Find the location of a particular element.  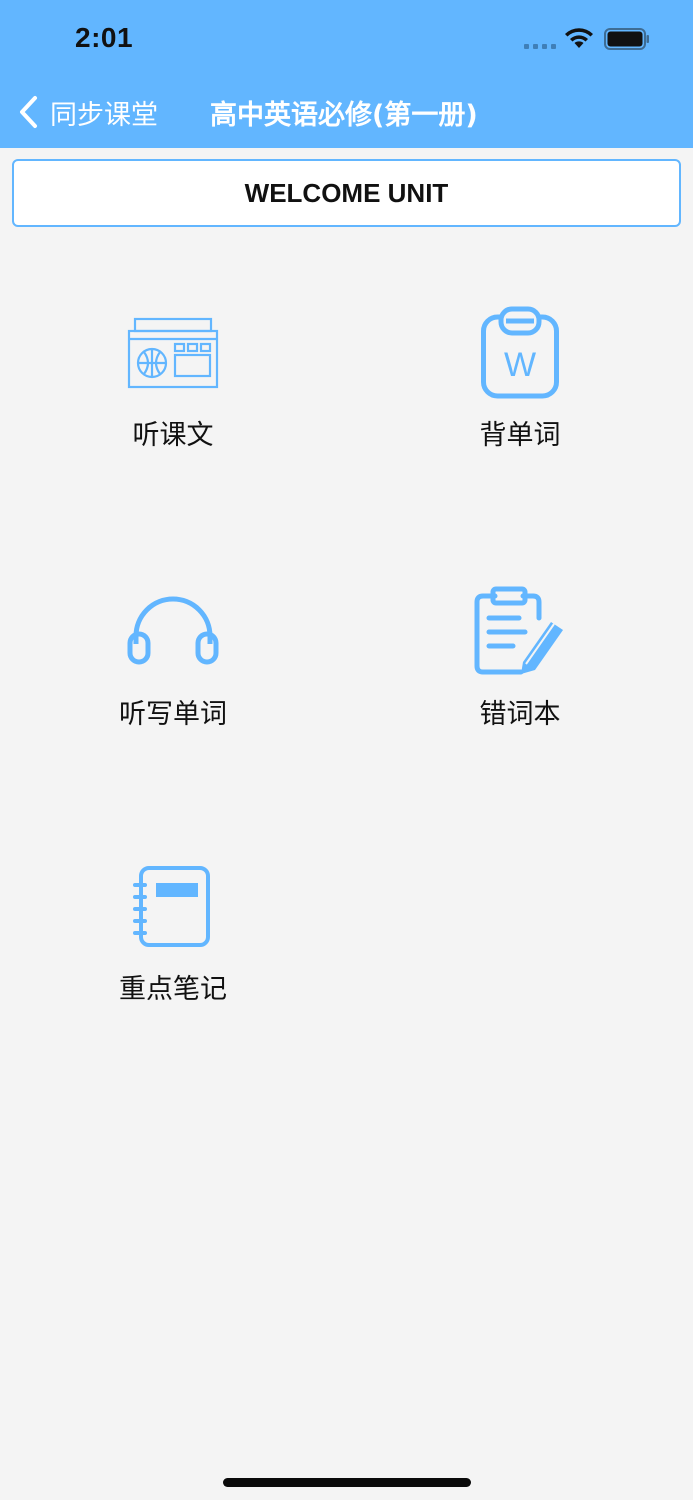

tile-listen-text: 听课文 is located at coordinates (173, 385).